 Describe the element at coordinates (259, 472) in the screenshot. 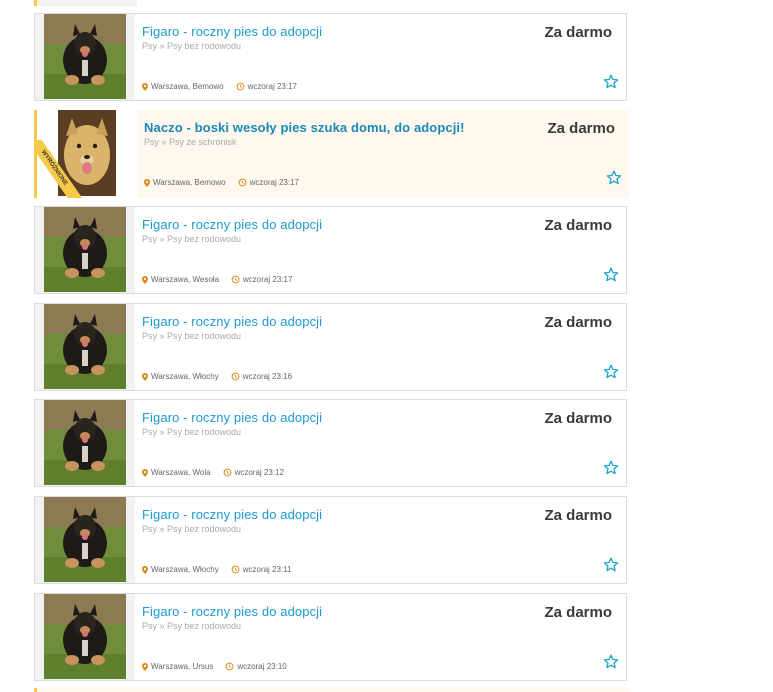

I see `listing-time: wczoraj 23:12` at that location.